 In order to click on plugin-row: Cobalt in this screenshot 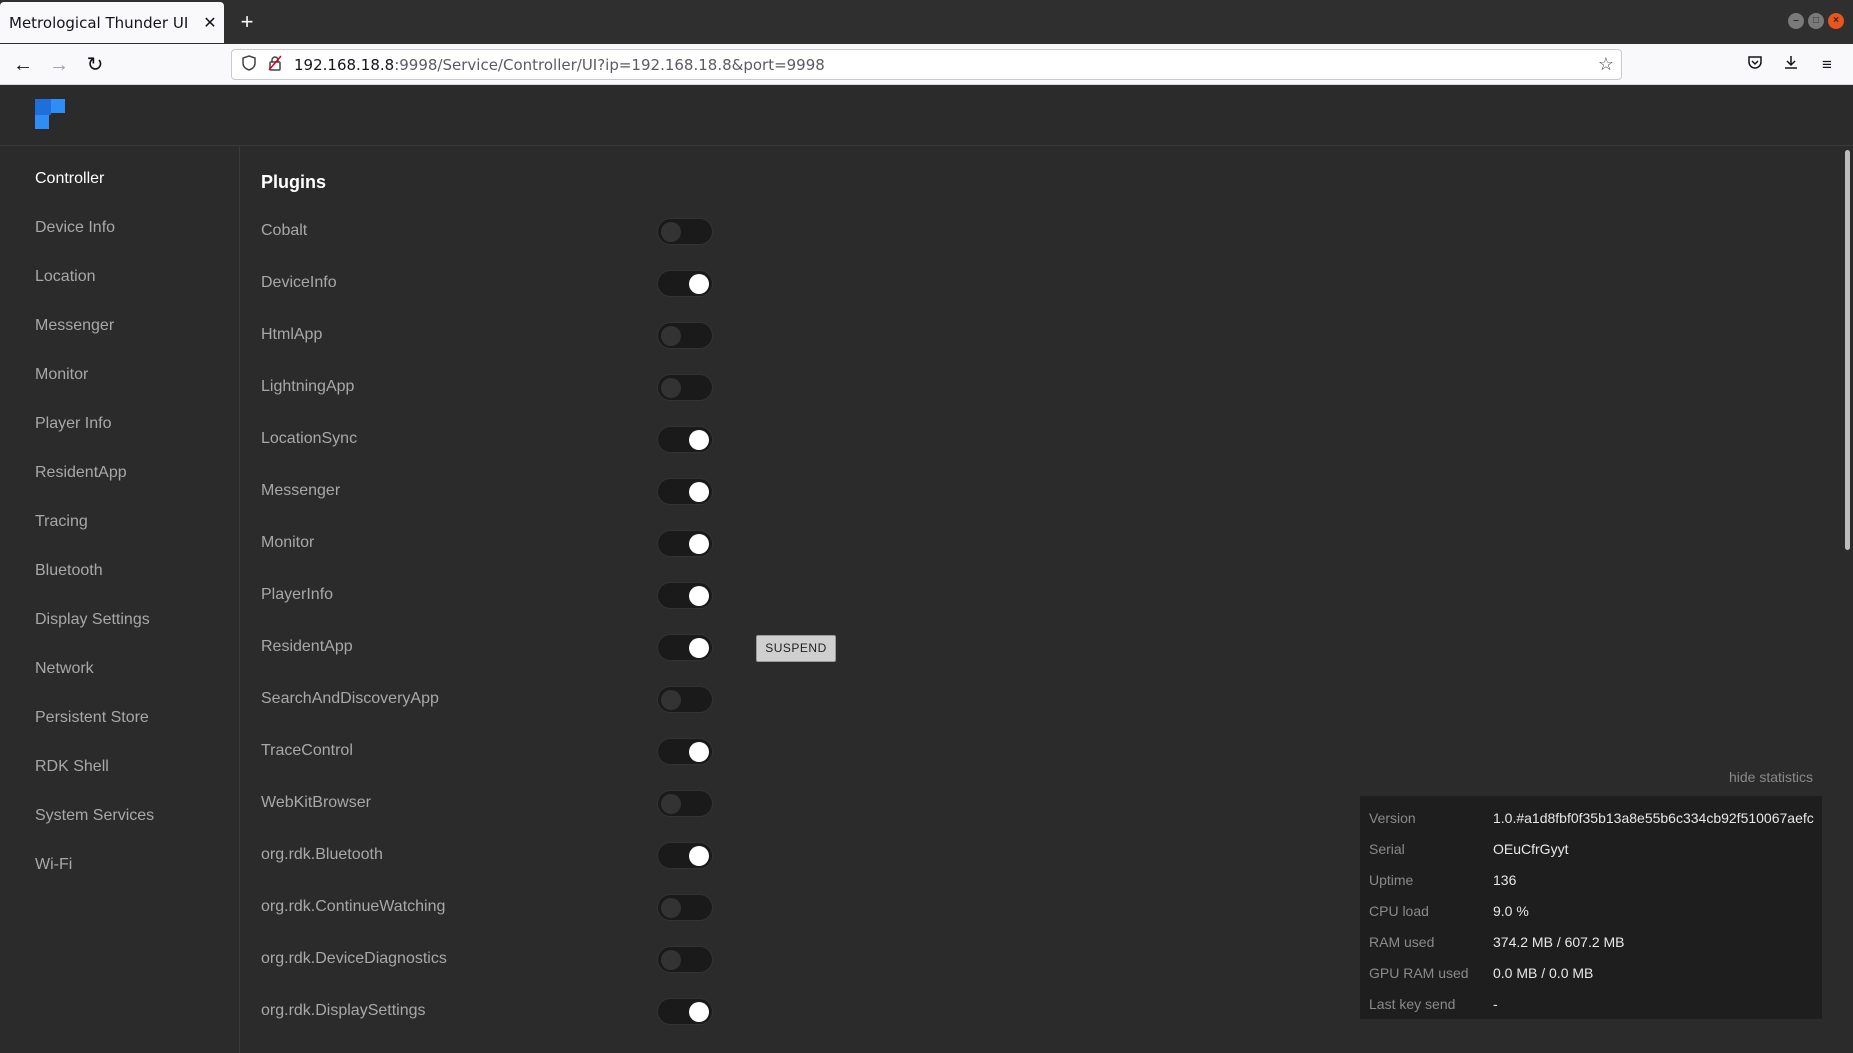, I will do `click(611, 231)`.